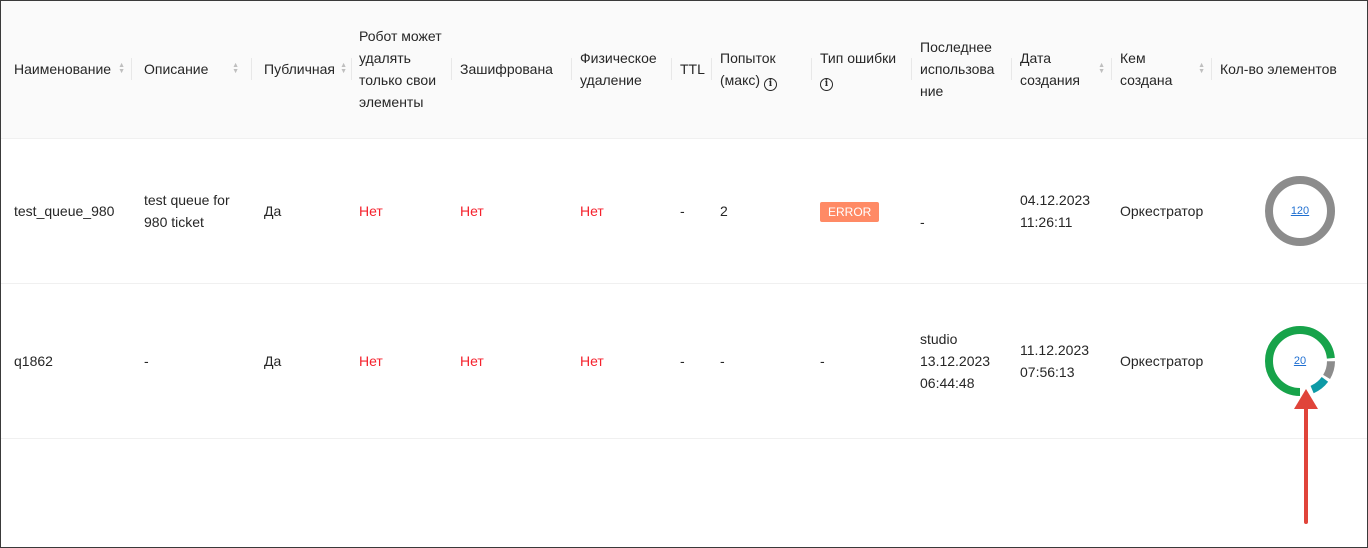  I want to click on item-count-link: 120, so click(1300, 211).